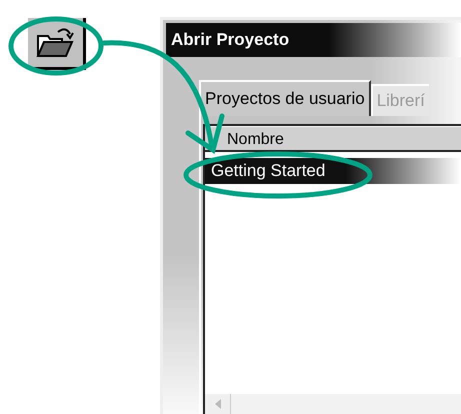 The image size is (461, 414). I want to click on tab: Proyectos de usuario, so click(285, 98).